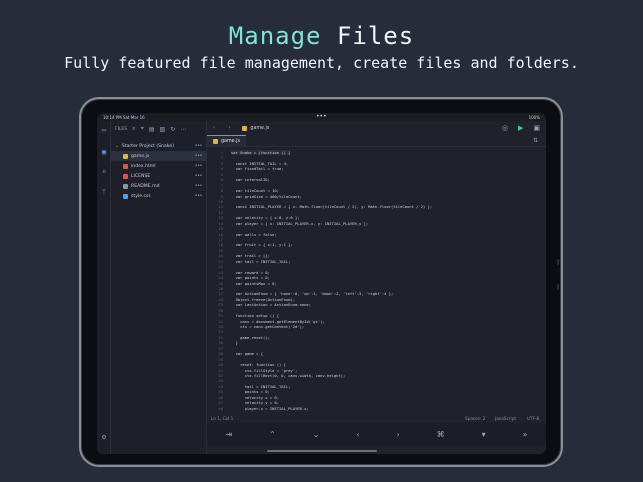  I want to click on indent-setting: Spaces: 2, so click(475, 418).